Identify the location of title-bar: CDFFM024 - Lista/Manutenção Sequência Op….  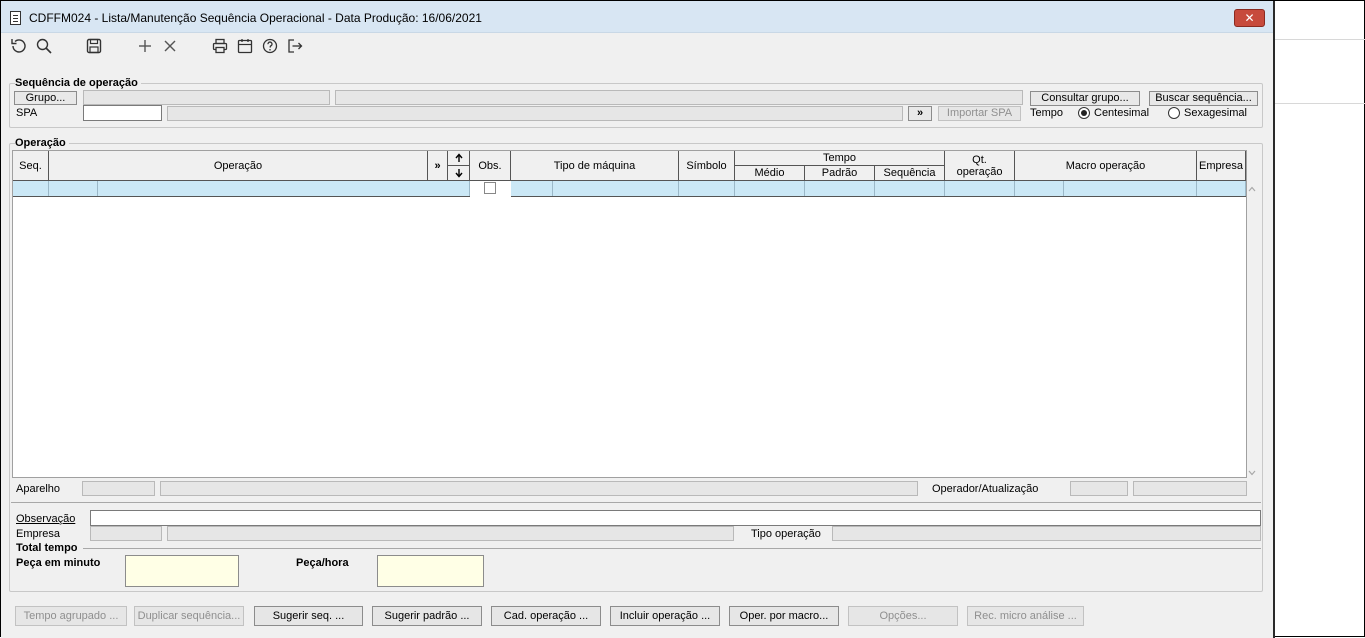
(637, 17).